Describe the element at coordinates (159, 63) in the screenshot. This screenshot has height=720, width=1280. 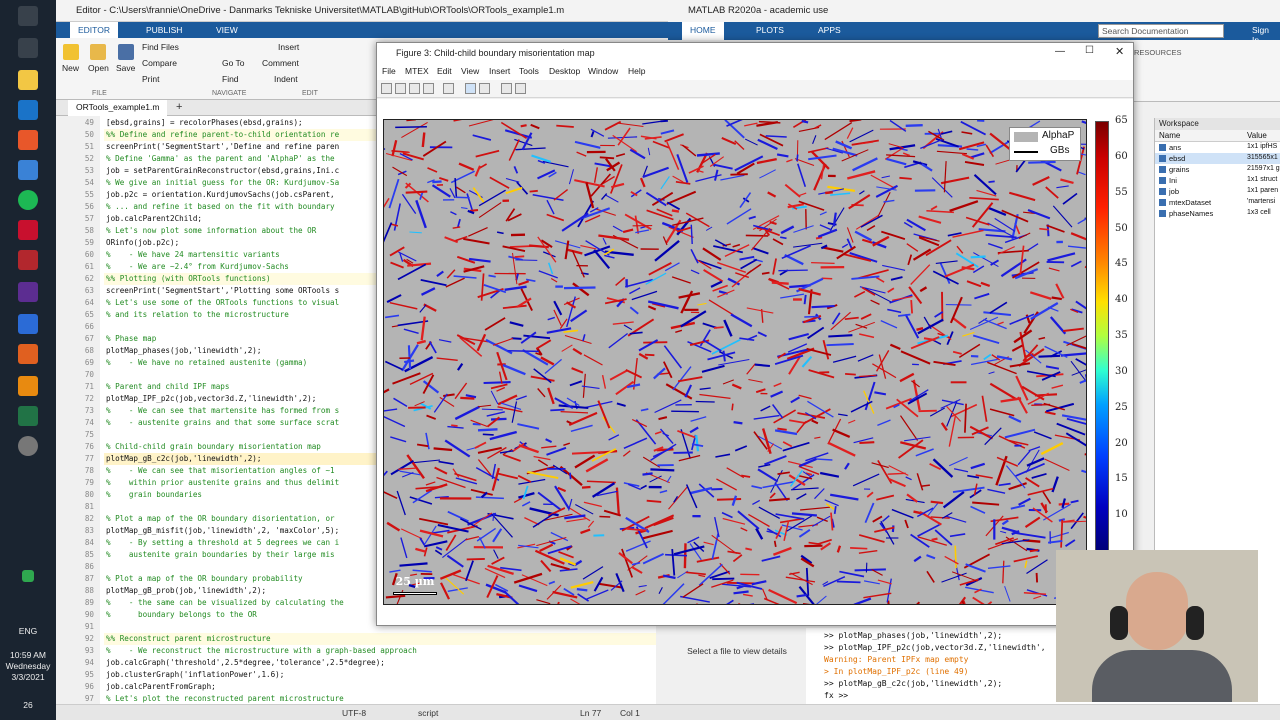
I see `compare-button: Compare` at that location.